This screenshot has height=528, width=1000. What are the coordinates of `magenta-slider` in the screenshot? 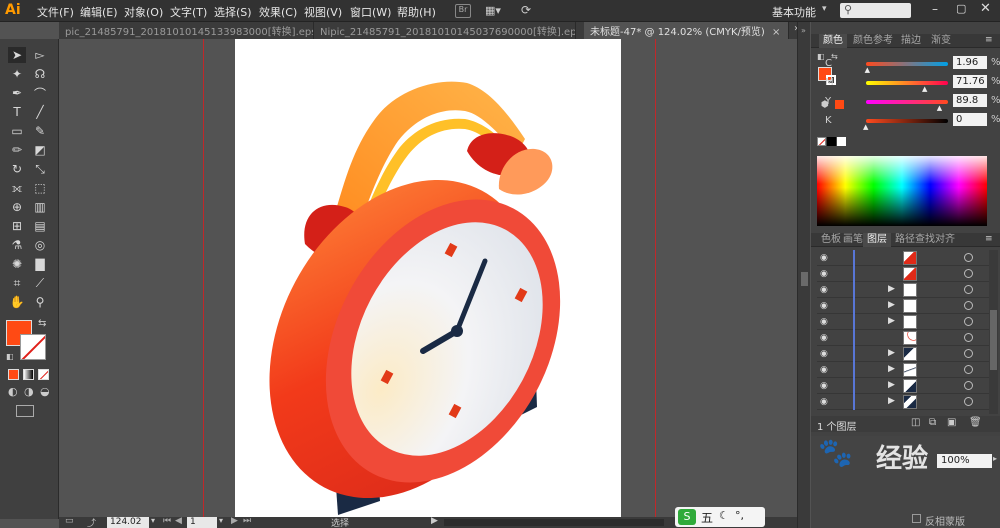 It's located at (907, 83).